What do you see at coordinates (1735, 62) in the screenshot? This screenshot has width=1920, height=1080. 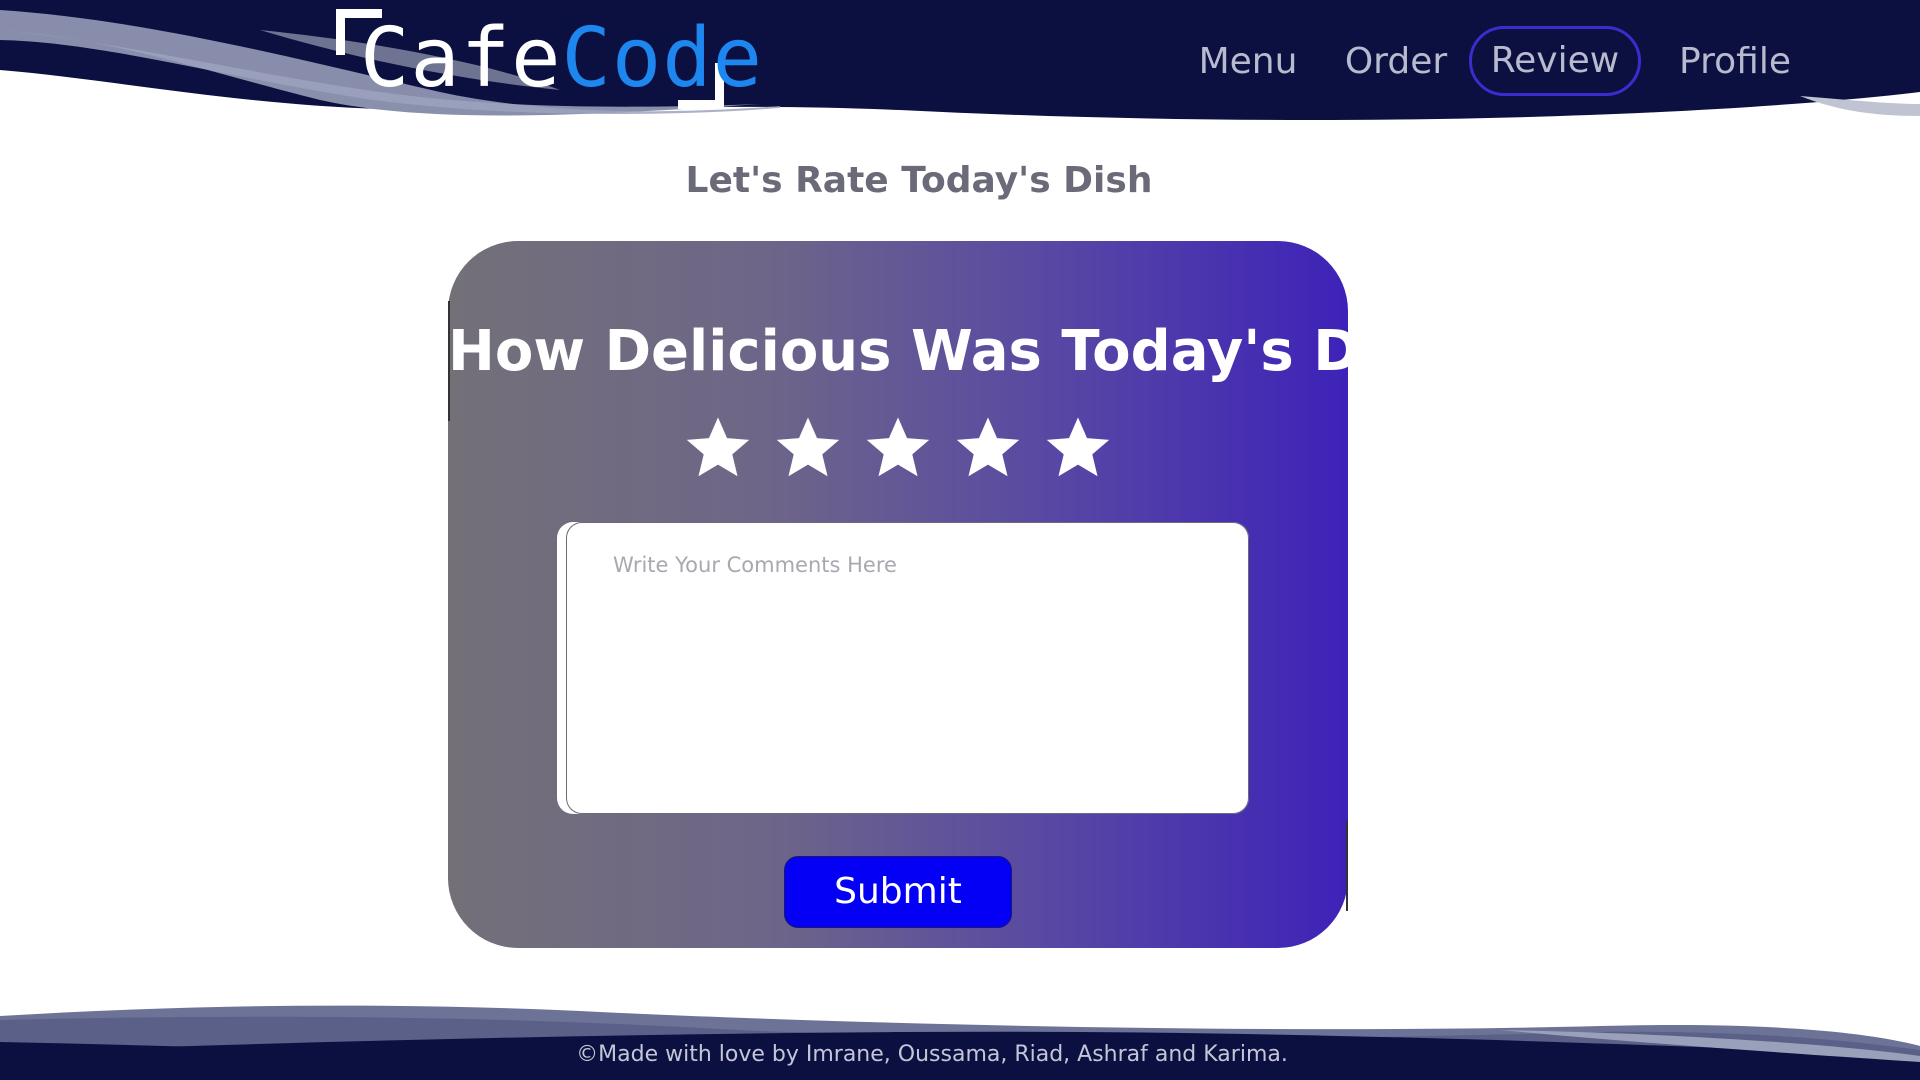 I see `nav-profile-link: Profile` at bounding box center [1735, 62].